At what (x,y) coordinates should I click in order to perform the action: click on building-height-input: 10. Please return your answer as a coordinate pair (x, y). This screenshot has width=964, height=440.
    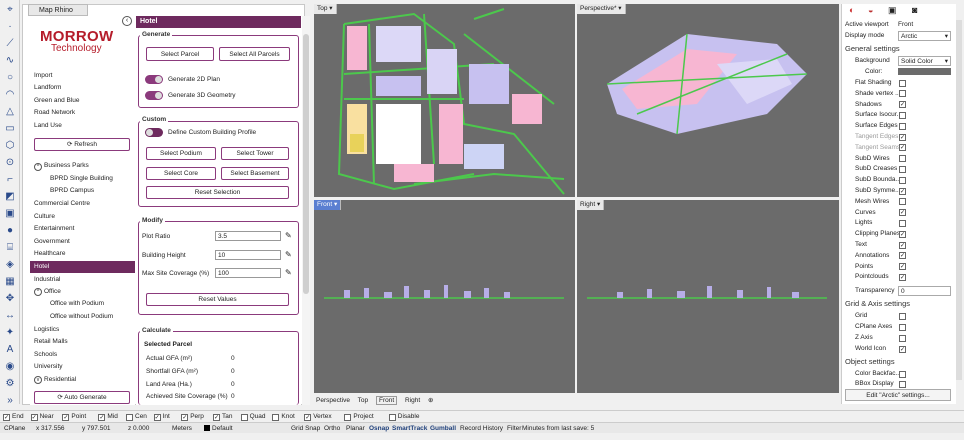
    Looking at the image, I should click on (248, 255).